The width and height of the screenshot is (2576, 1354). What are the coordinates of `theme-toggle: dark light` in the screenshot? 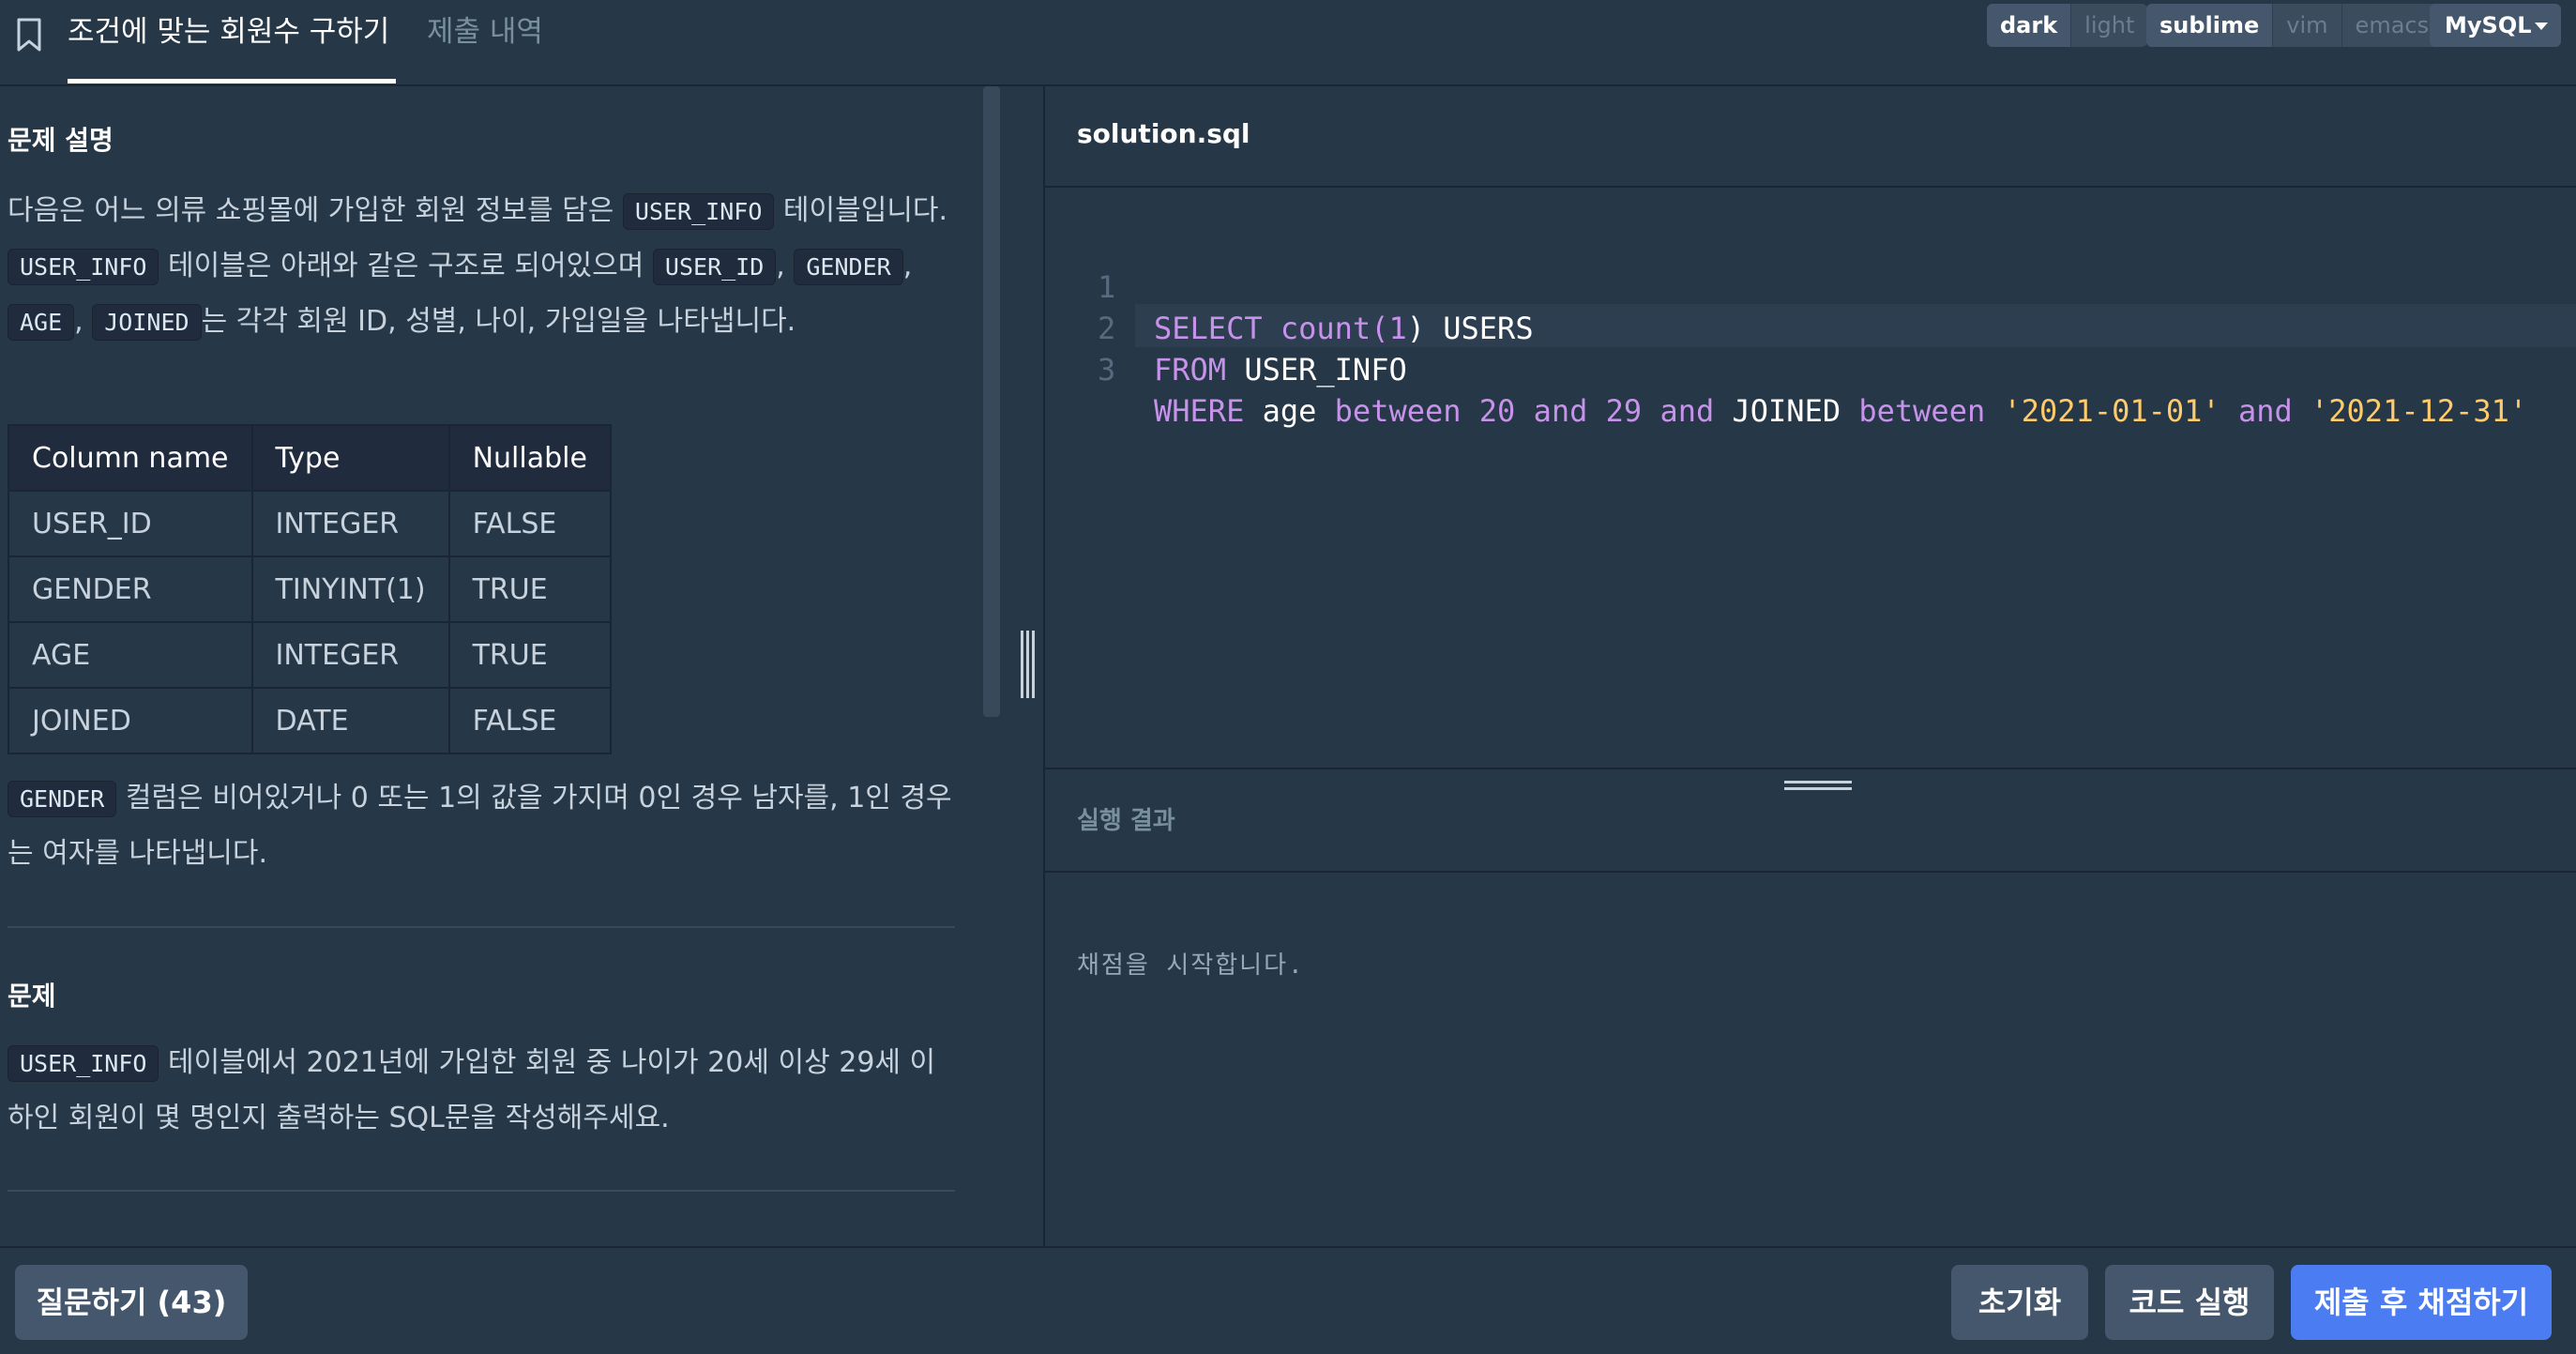 It's located at (2067, 26).